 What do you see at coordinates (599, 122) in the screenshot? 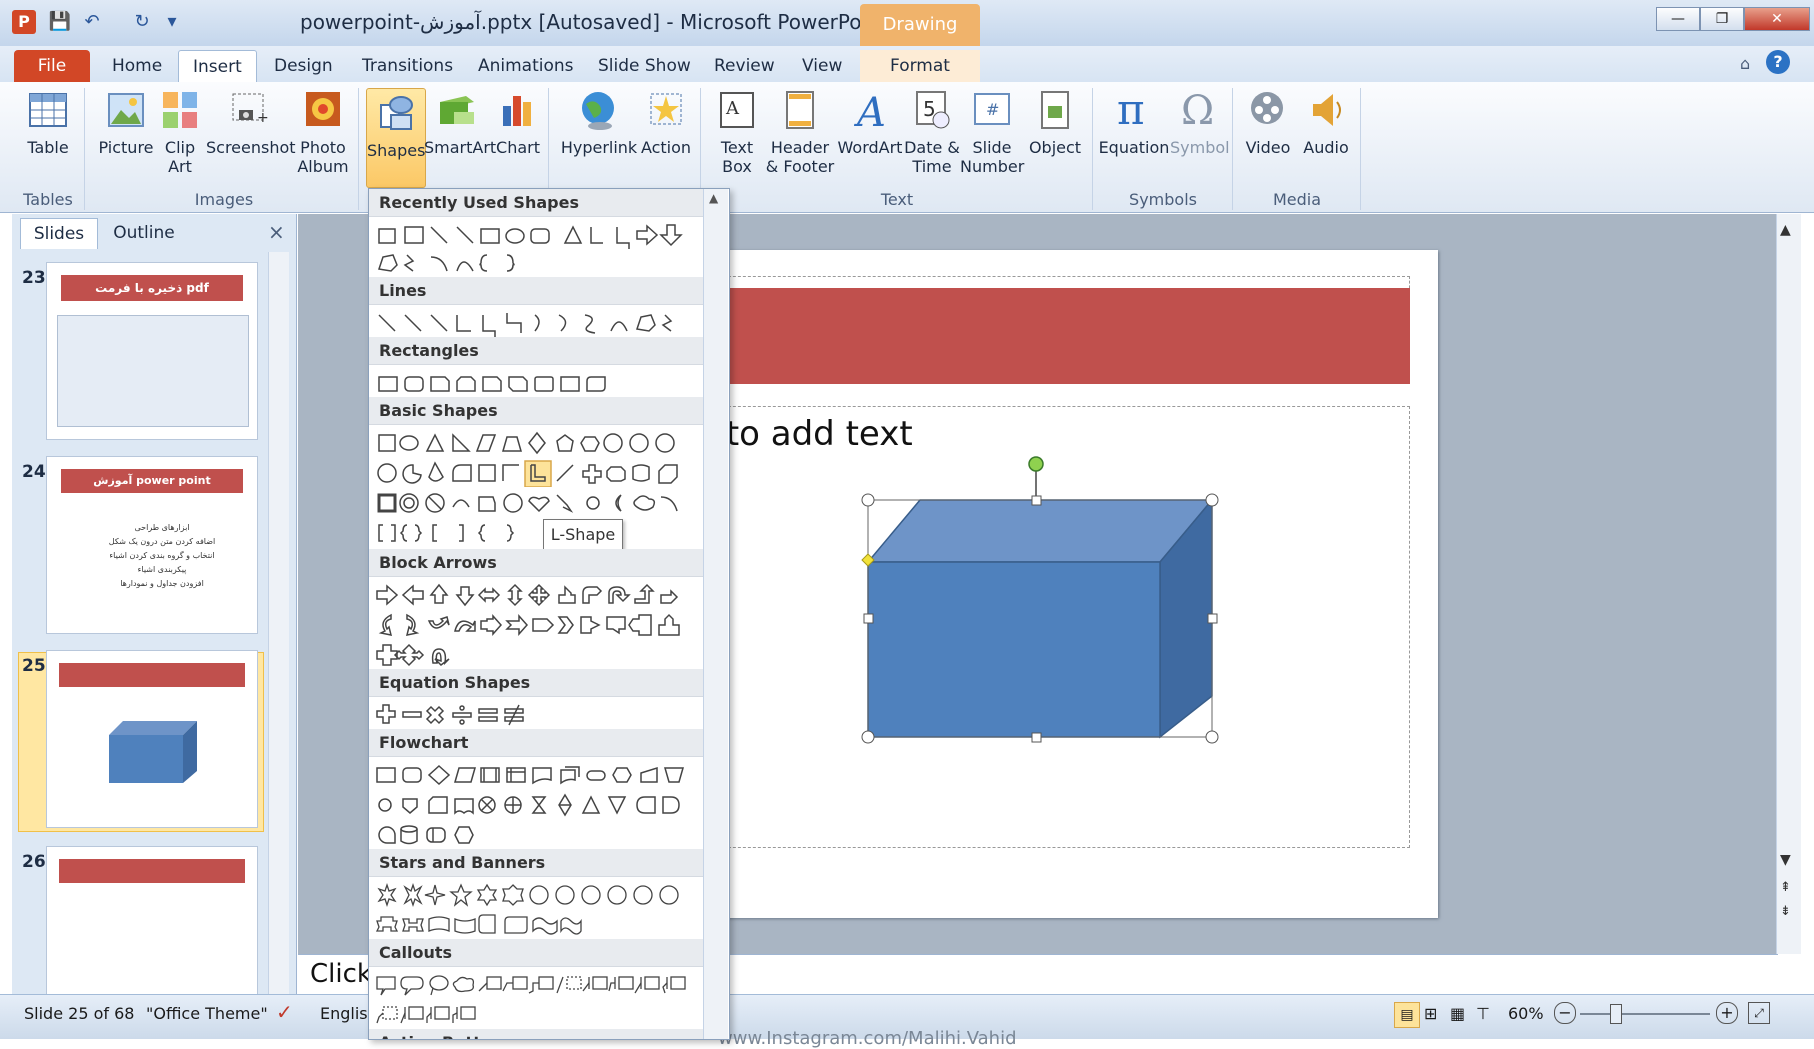
I see `hyperlink-button: Hyperlink` at bounding box center [599, 122].